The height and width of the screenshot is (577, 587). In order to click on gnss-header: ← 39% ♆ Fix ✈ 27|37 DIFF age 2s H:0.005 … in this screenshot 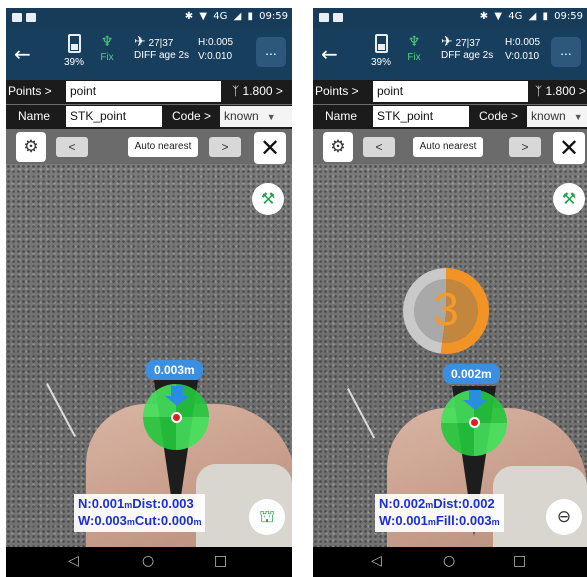, I will do `click(149, 54)`.